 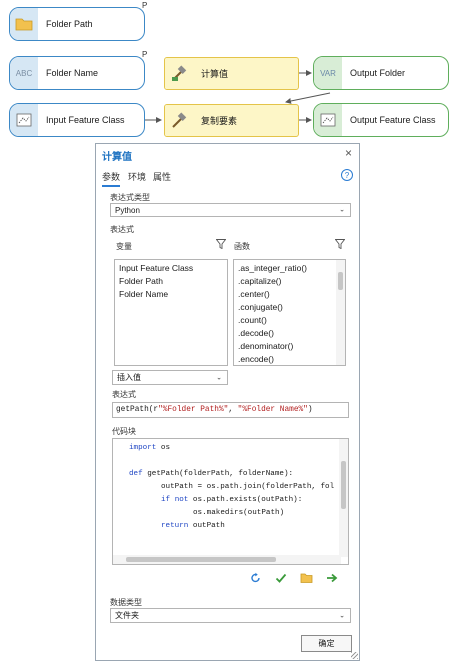 I want to click on horizontal-scrollbar, so click(x=227, y=559).